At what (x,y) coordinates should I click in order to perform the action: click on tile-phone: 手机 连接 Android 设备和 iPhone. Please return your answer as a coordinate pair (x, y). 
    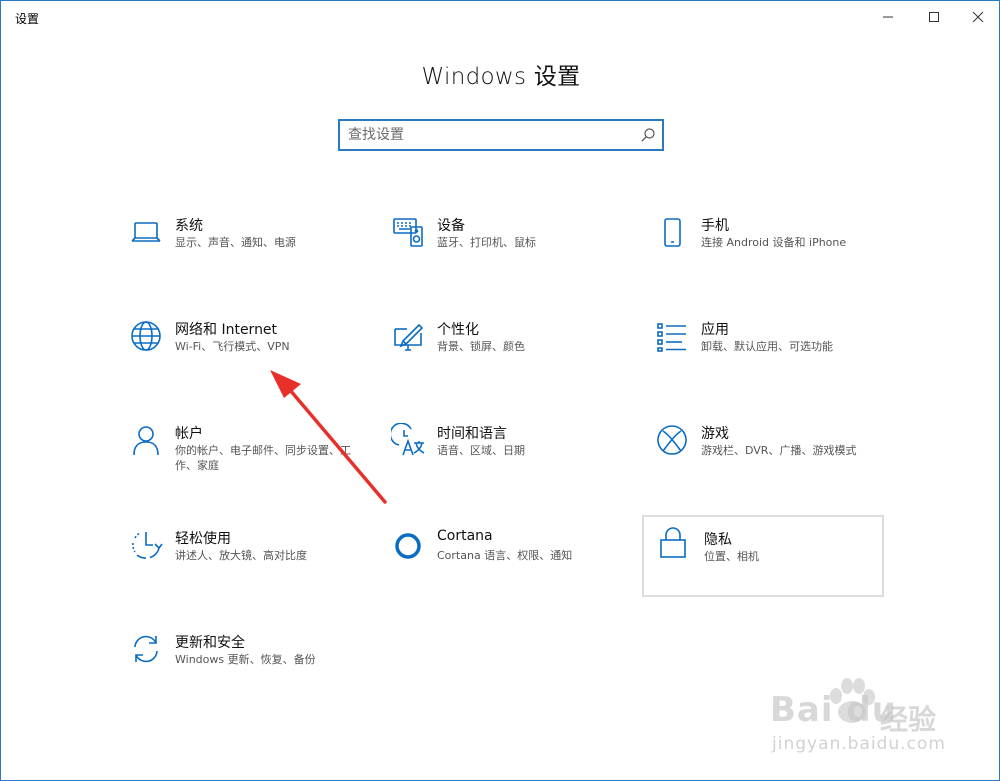
    Looking at the image, I should click on (766, 246).